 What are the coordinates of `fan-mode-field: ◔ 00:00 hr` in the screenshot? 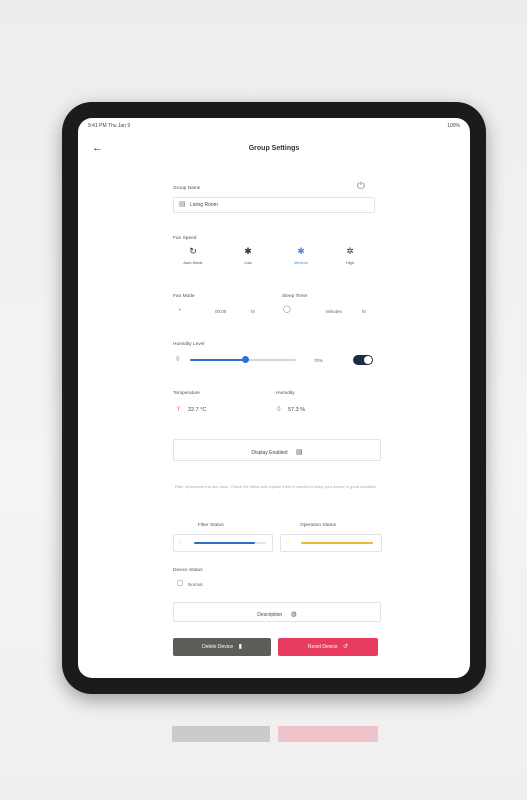 It's located at (220, 311).